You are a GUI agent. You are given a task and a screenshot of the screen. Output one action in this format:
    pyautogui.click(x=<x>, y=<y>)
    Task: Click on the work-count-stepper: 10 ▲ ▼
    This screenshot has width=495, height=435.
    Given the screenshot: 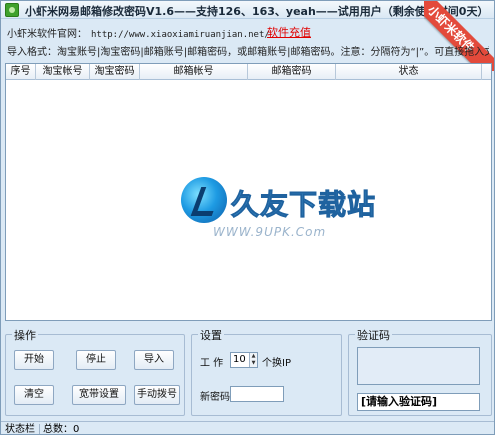 What is the action you would take?
    pyautogui.click(x=244, y=360)
    